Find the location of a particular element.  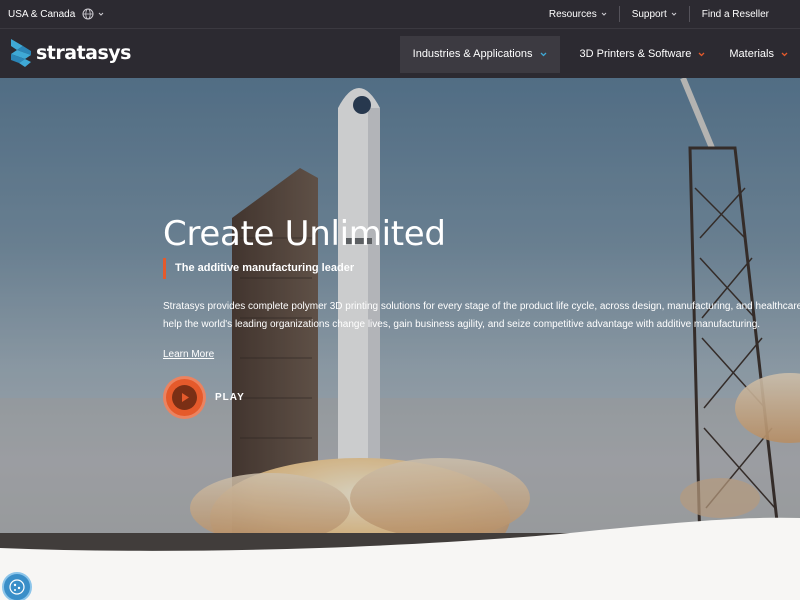

region-label: USA & Canada is located at coordinates (41, 14).